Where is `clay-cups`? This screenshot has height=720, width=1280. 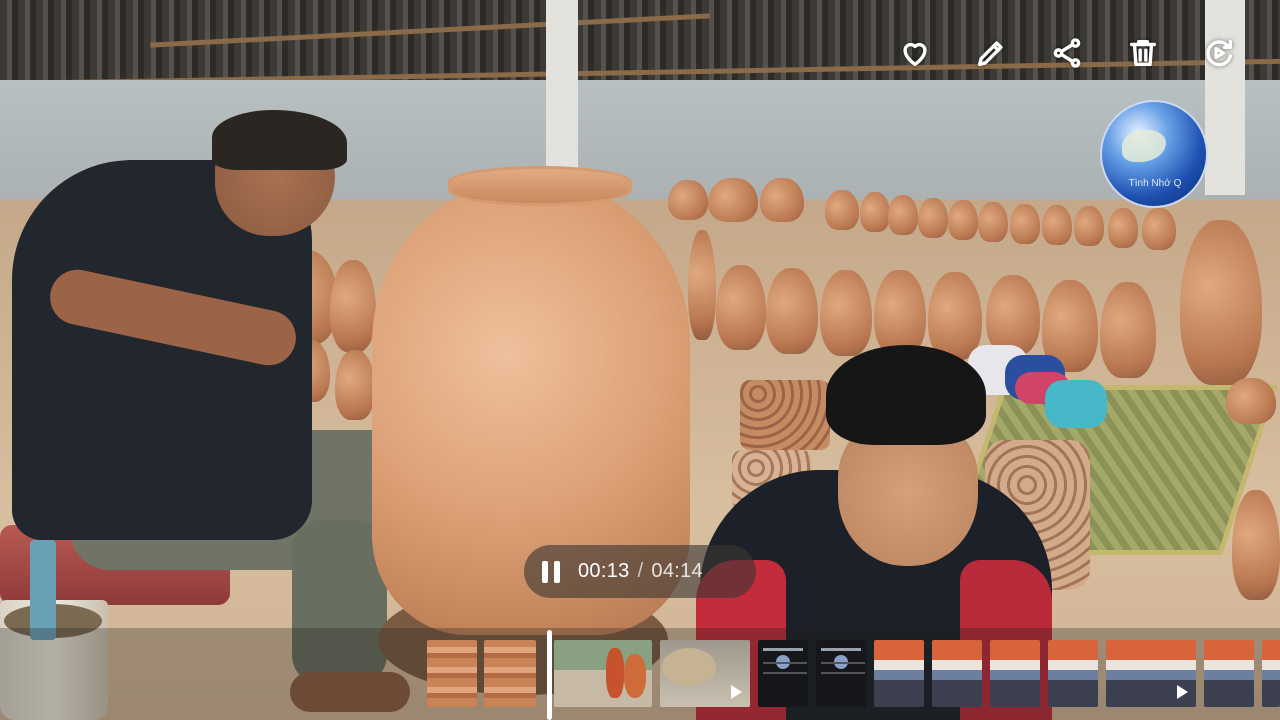 clay-cups is located at coordinates (785, 415).